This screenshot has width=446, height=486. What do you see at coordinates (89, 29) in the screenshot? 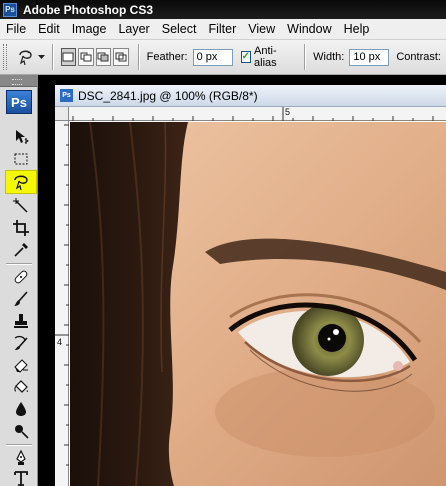
I see `menu-image: Image` at bounding box center [89, 29].